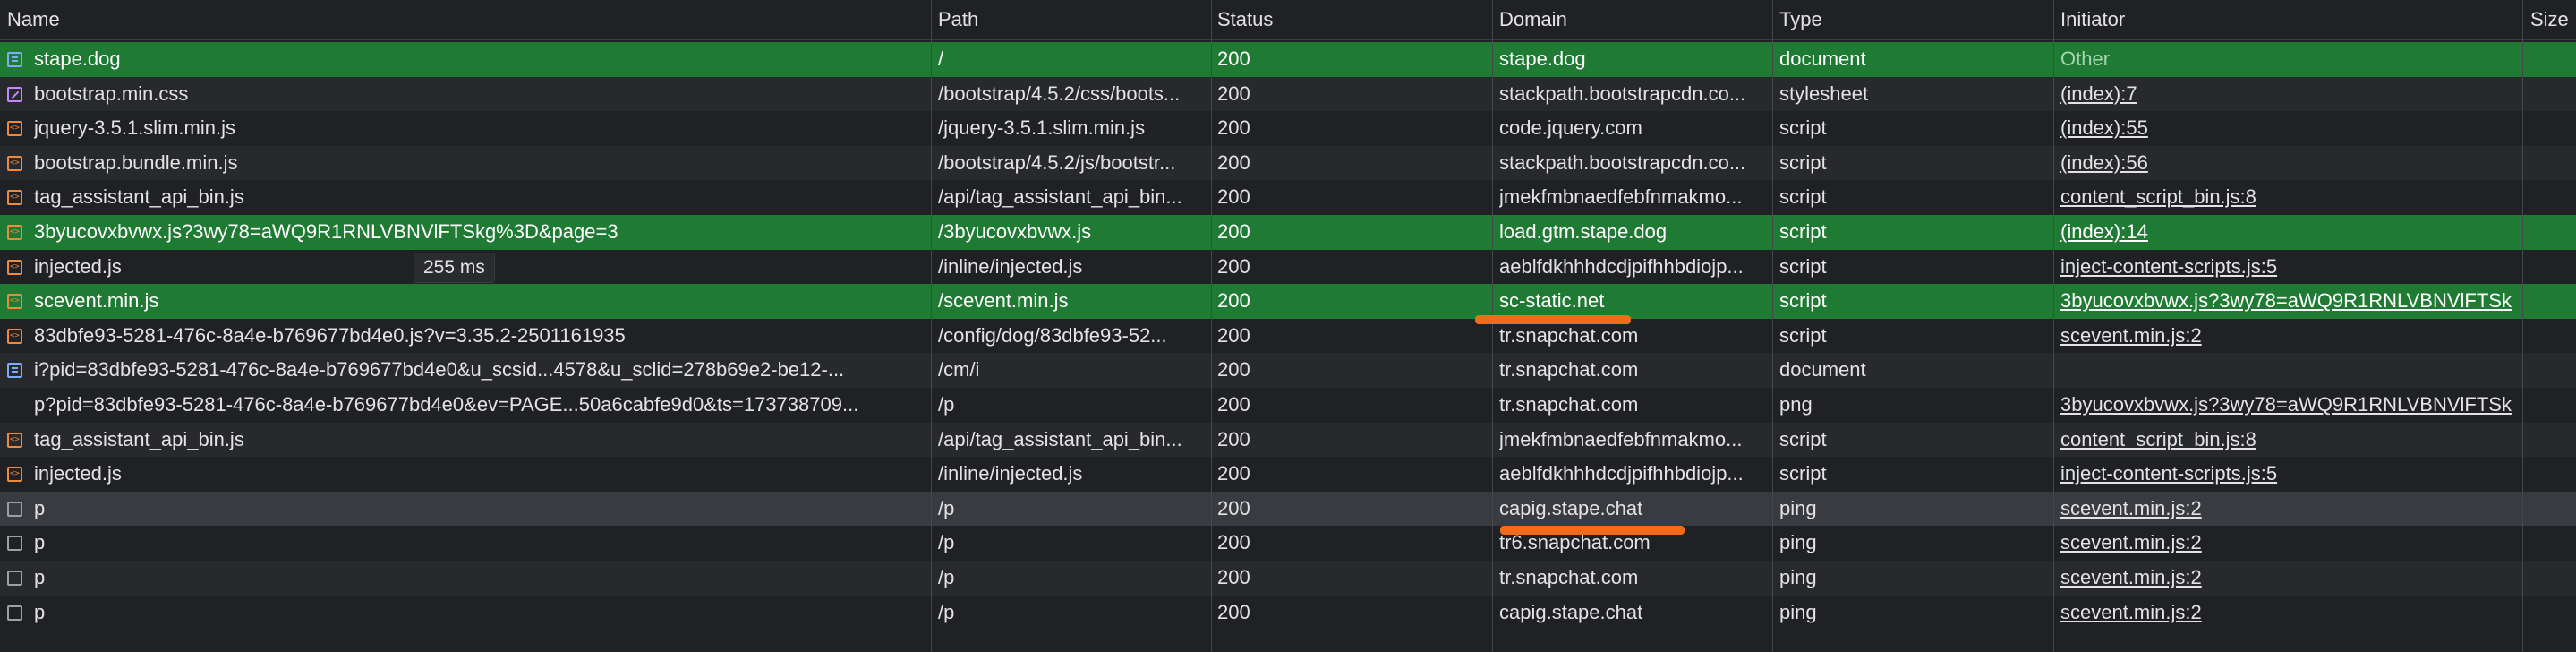 The height and width of the screenshot is (652, 2576). Describe the element at coordinates (466, 128) in the screenshot. I see `request-name-cell: jquery-3.5.1.slim.min.js` at that location.